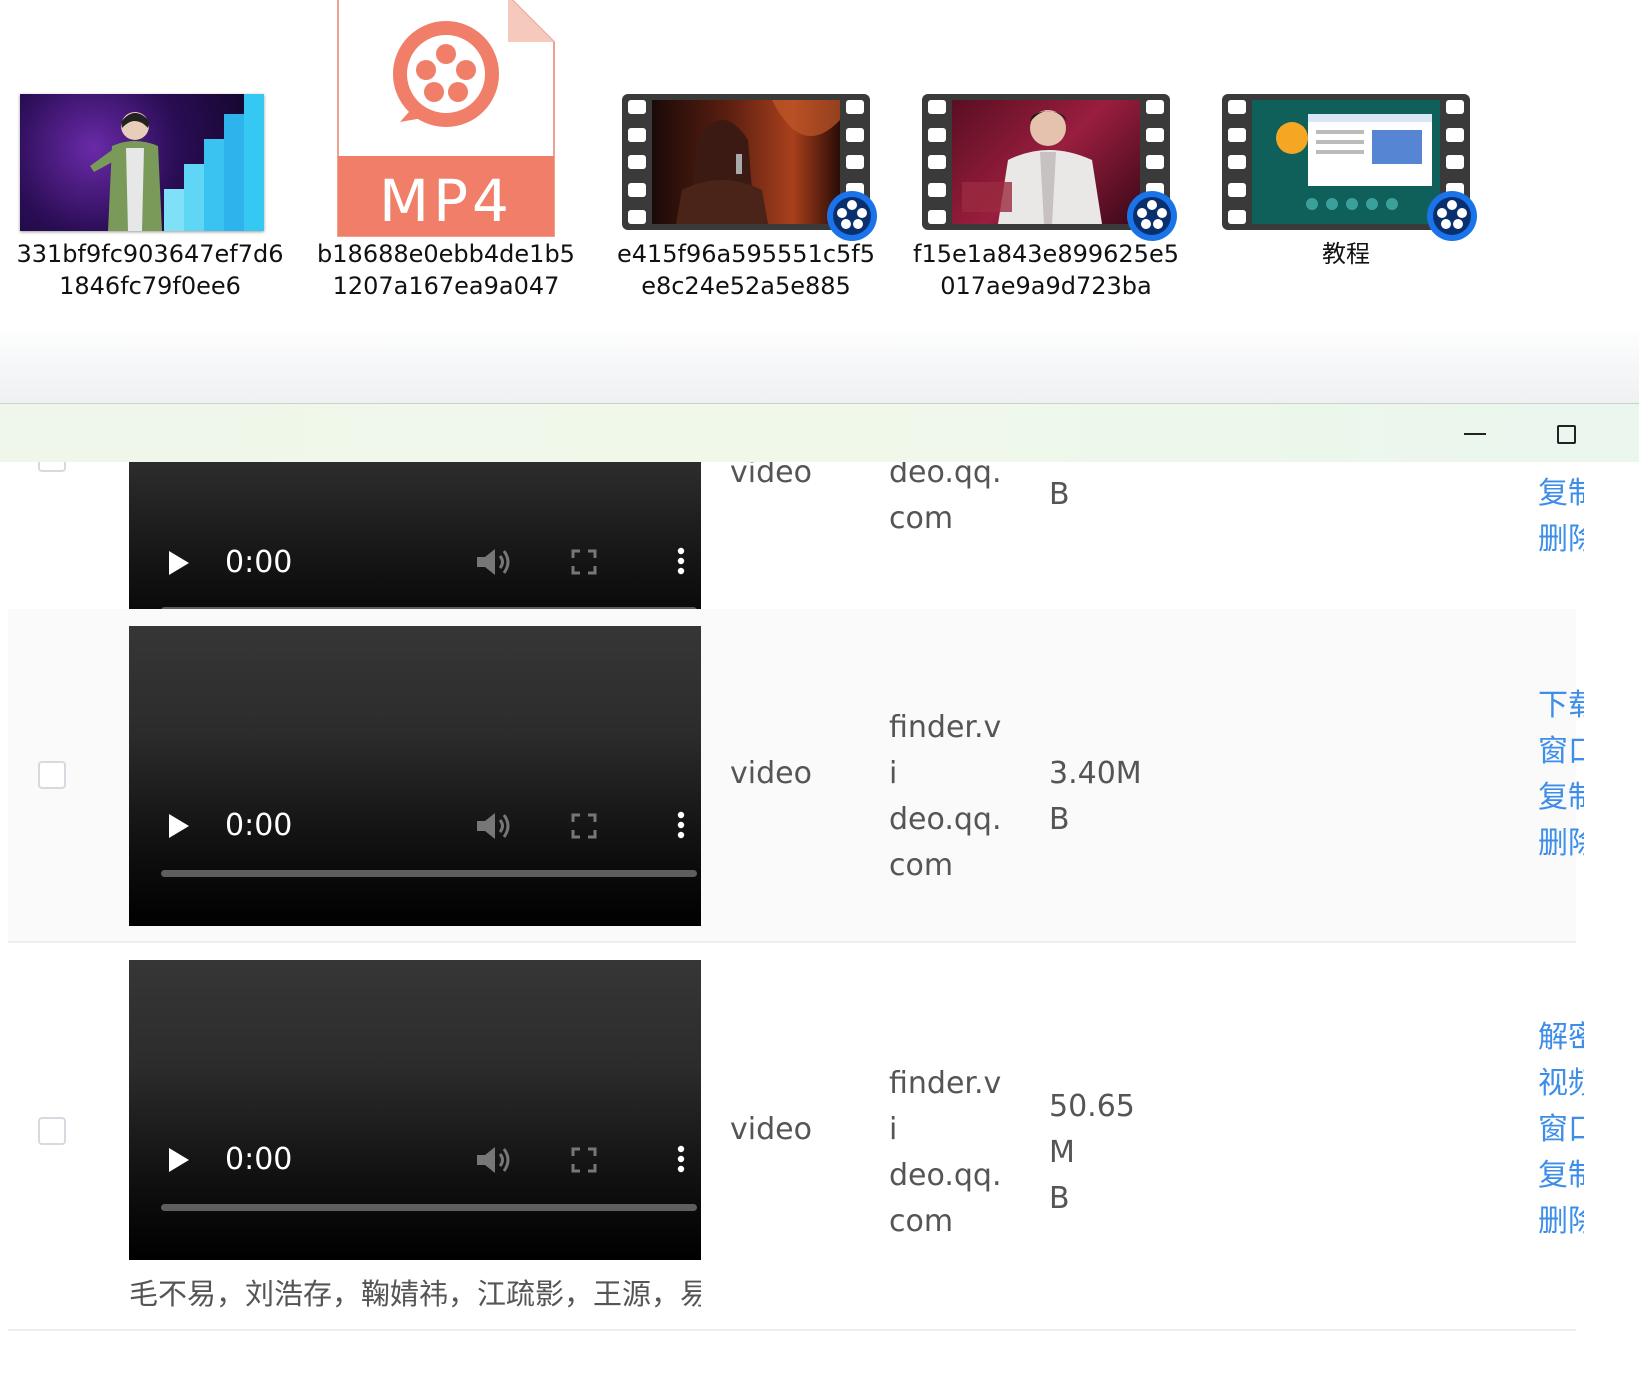 The width and height of the screenshot is (1639, 1385). Describe the element at coordinates (150, 254) in the screenshot. I see `file-name-line: 331bf9fc903647ef7d6` at that location.